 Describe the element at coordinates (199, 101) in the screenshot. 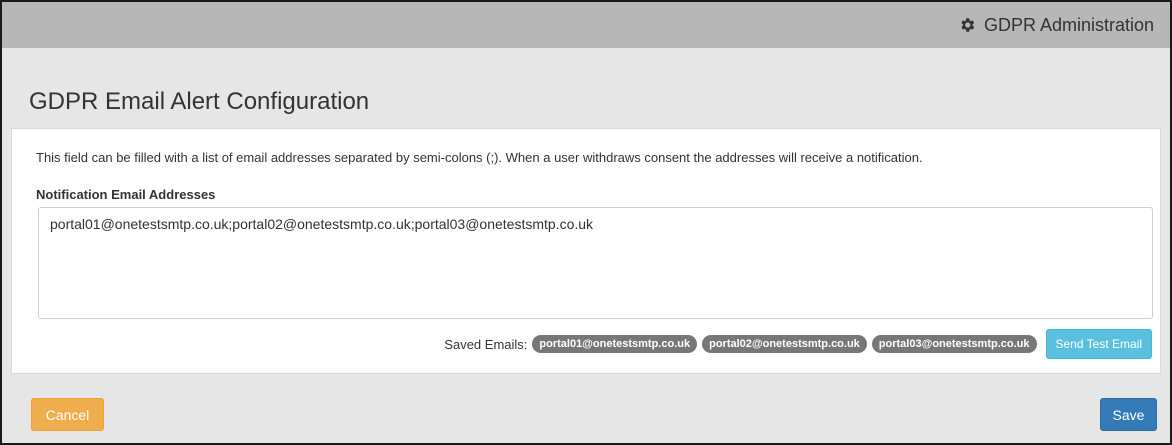

I see `page-title: GDPR Email Alert Configuration` at that location.